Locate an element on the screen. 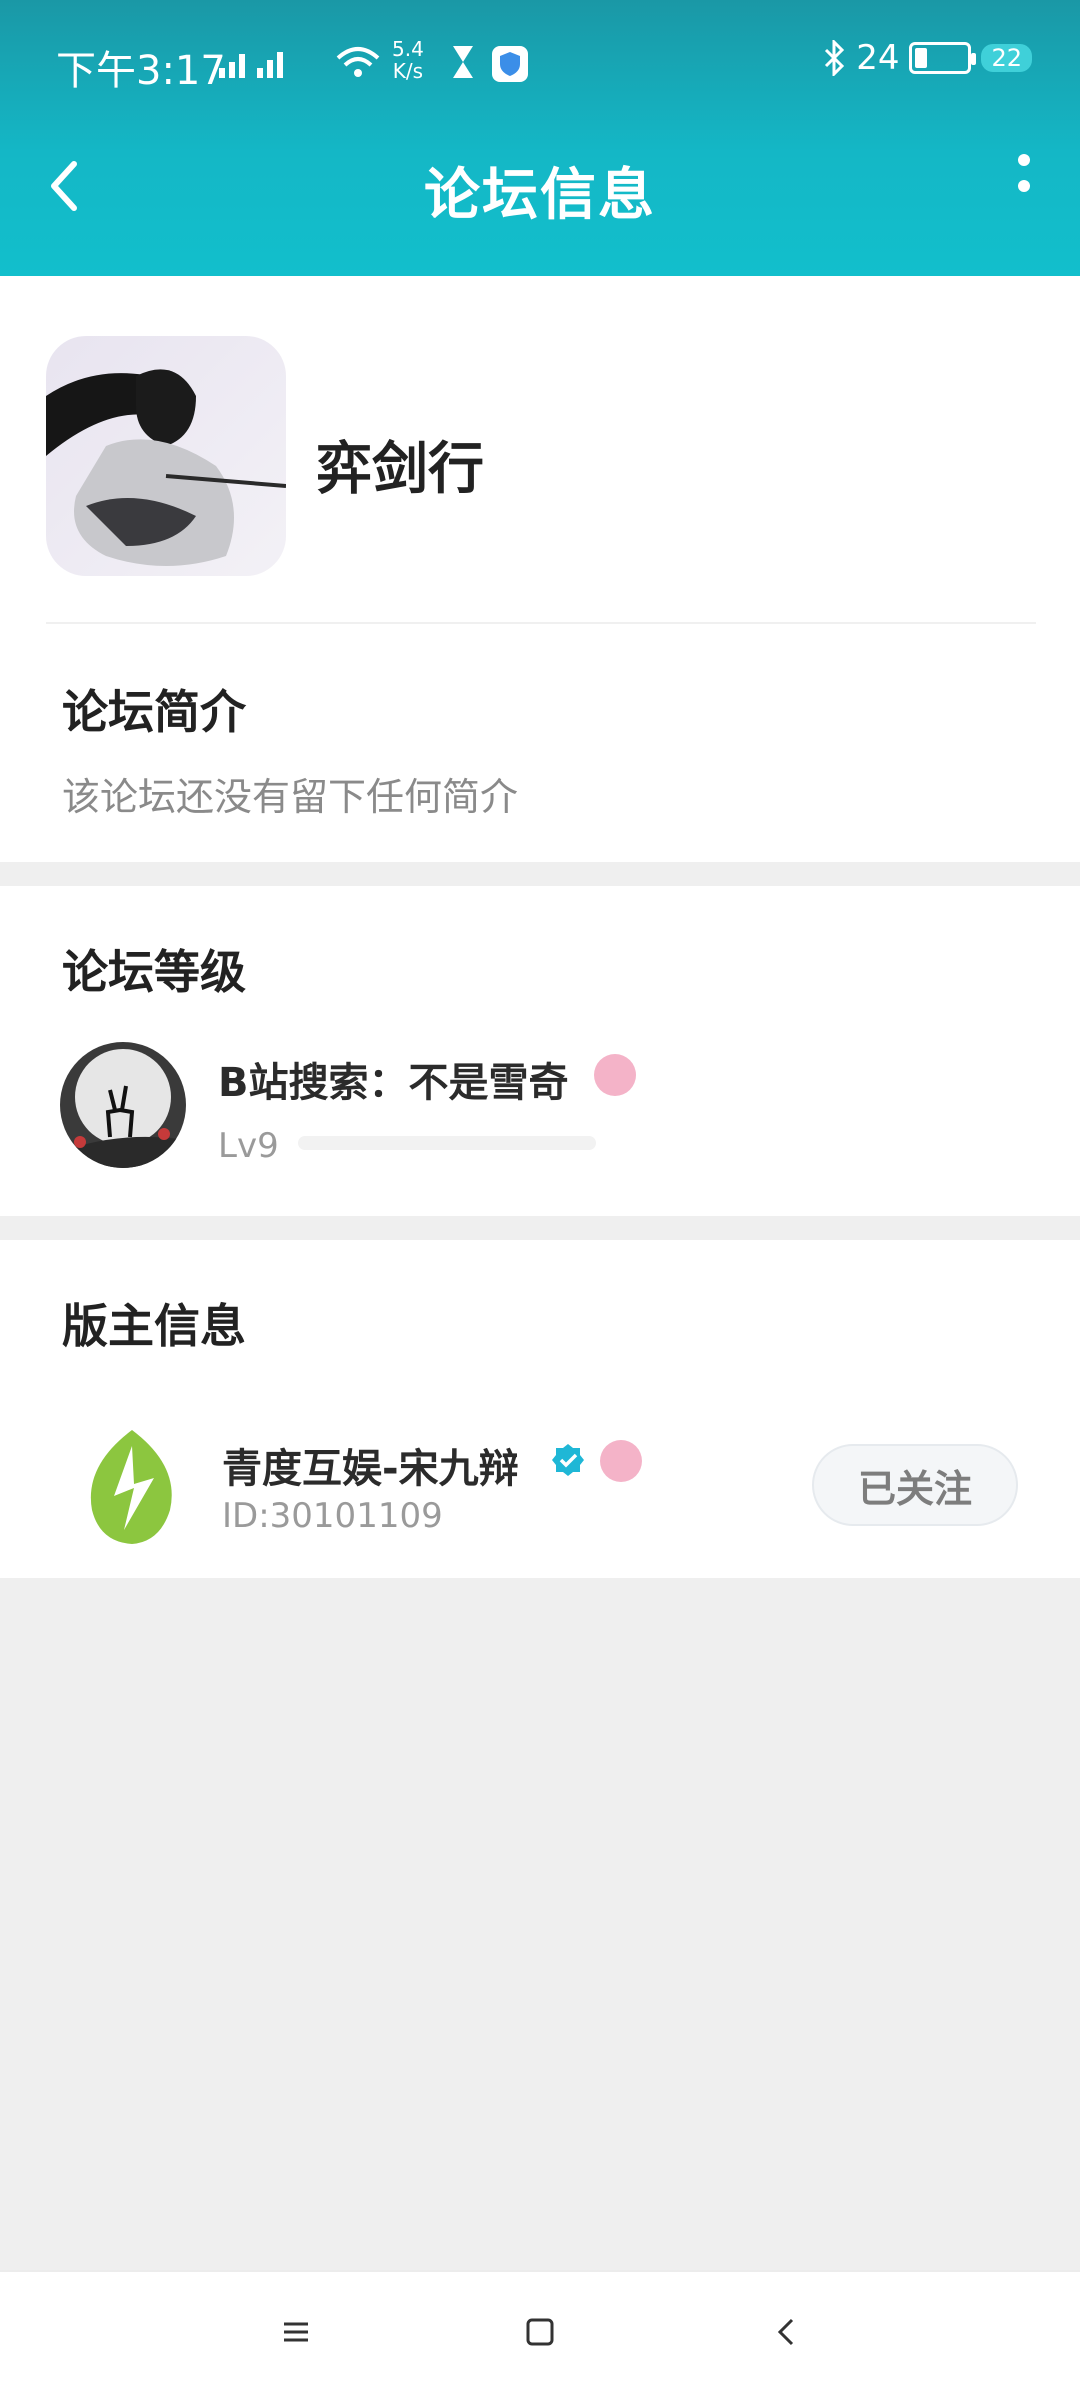  forum-name: 弈剑行 is located at coordinates (400, 469).